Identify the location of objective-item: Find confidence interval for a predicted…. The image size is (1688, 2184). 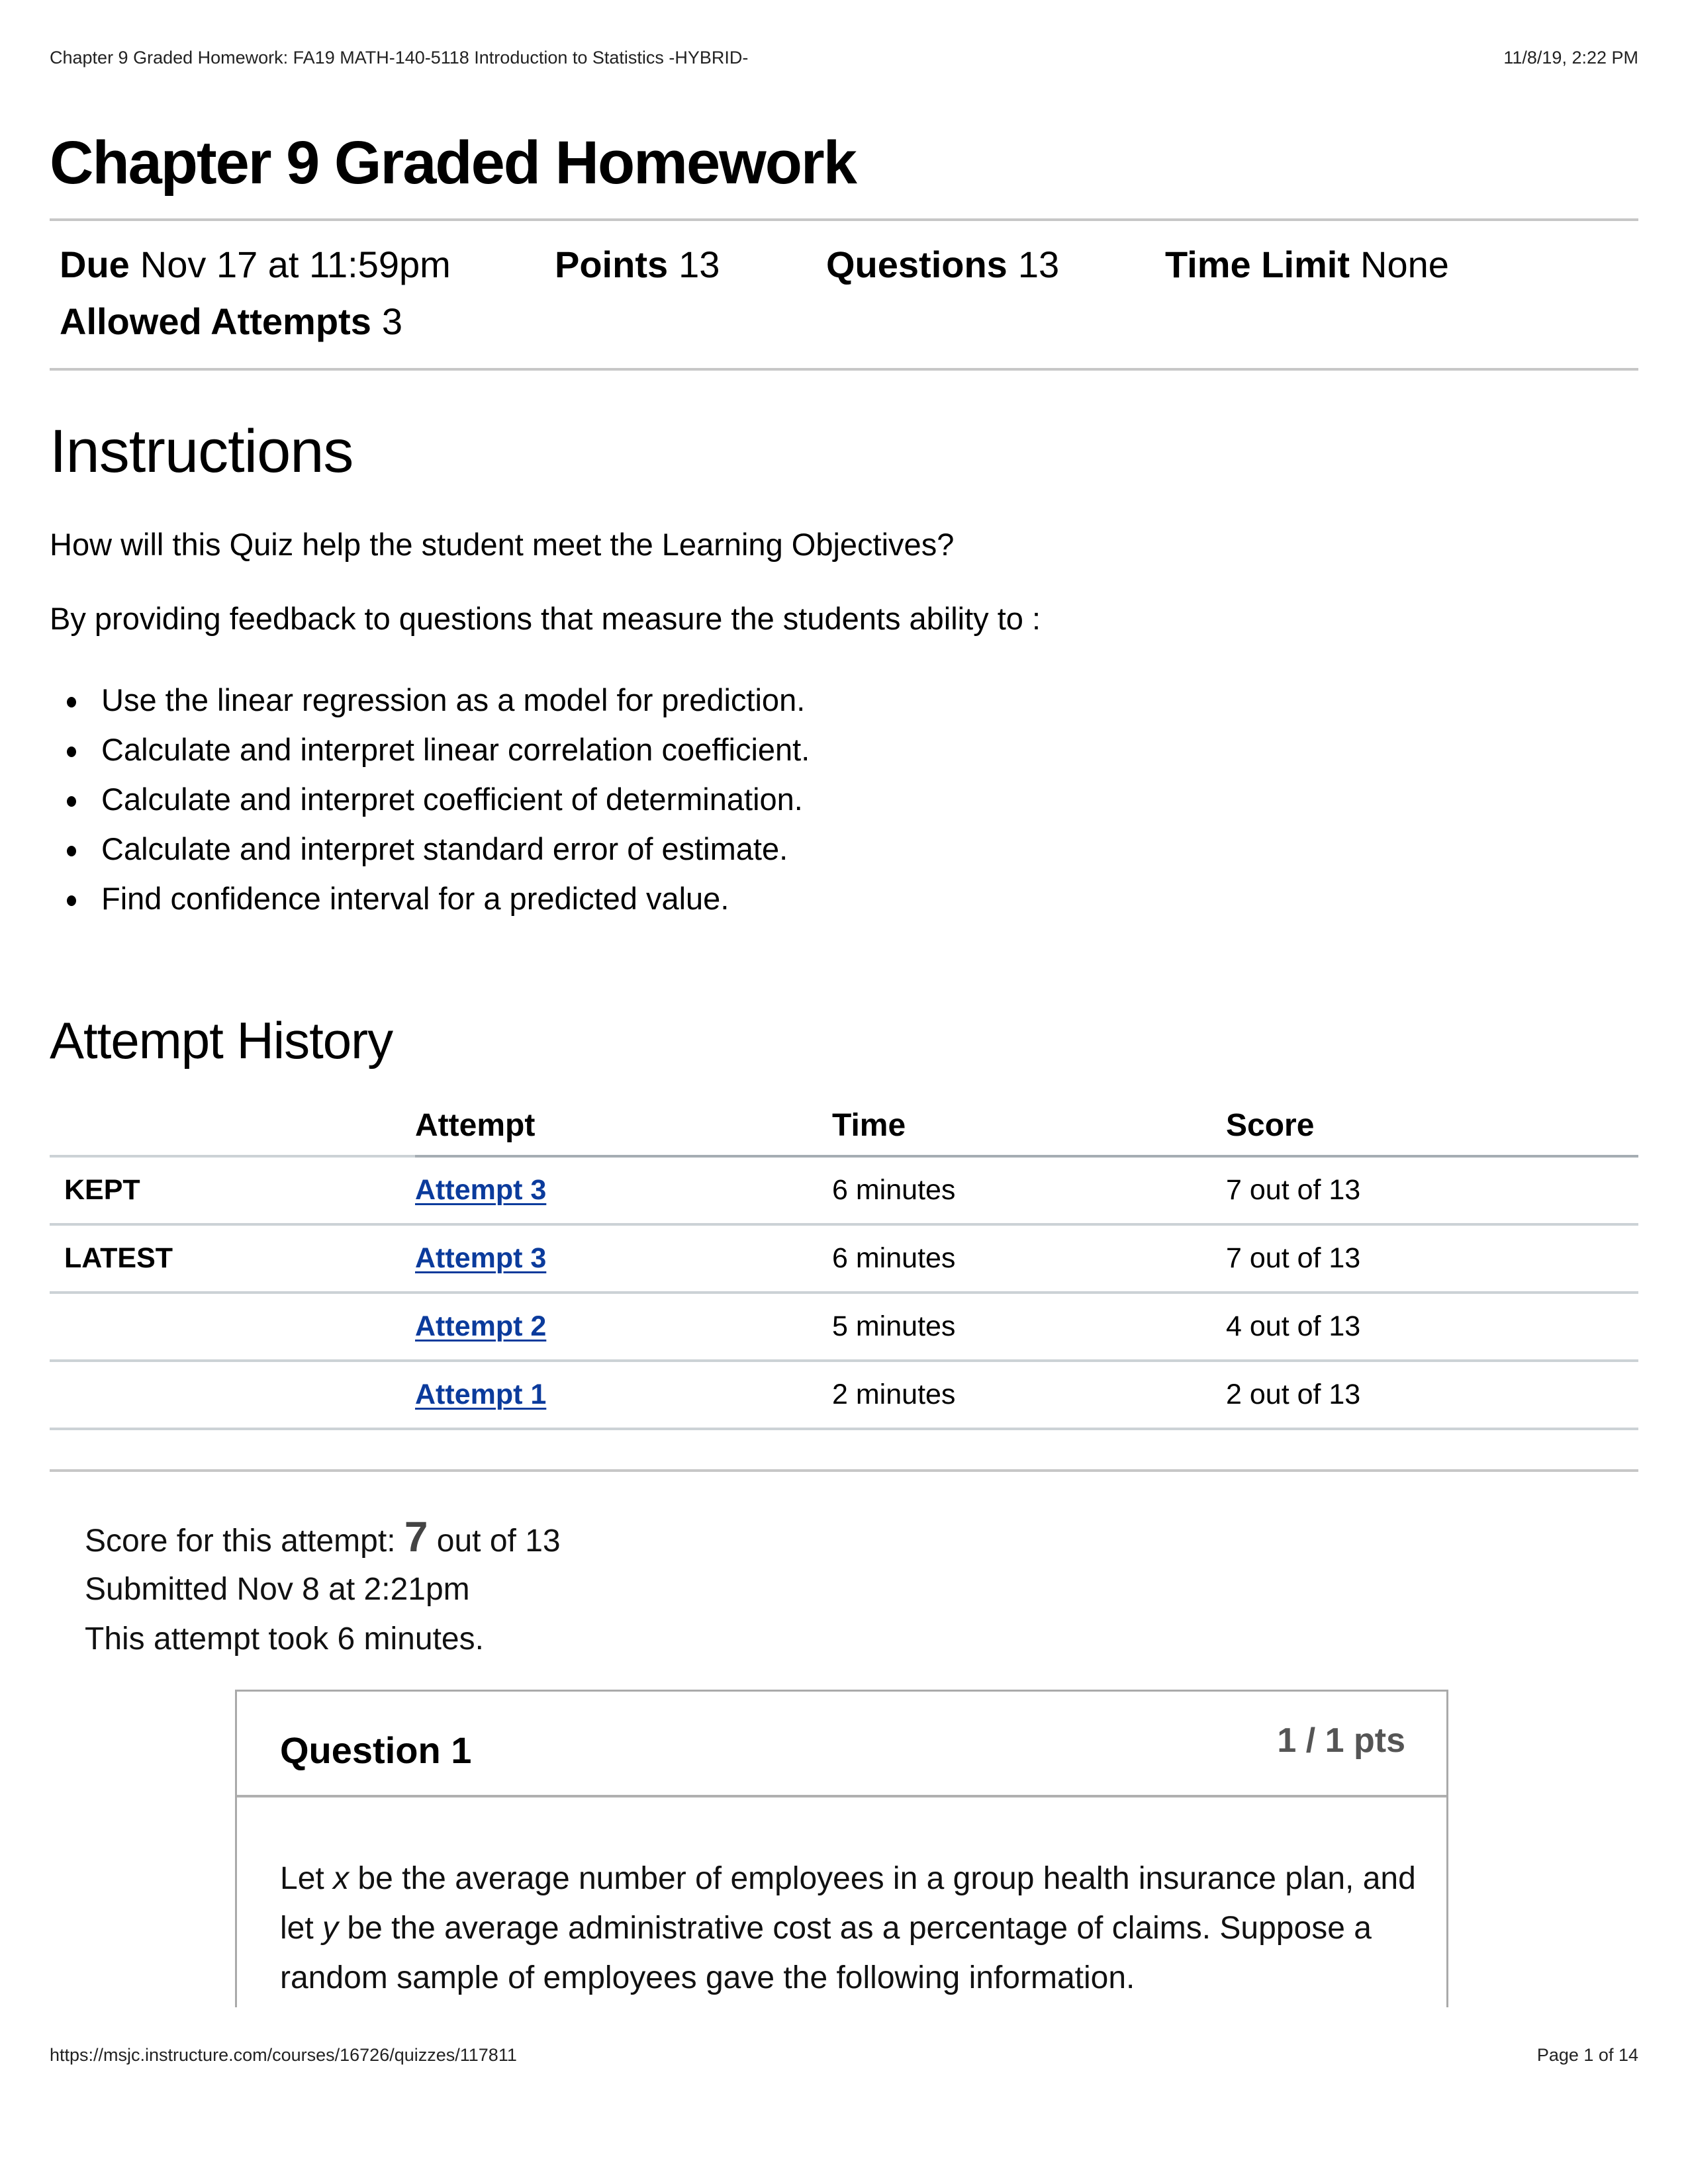
(438, 899).